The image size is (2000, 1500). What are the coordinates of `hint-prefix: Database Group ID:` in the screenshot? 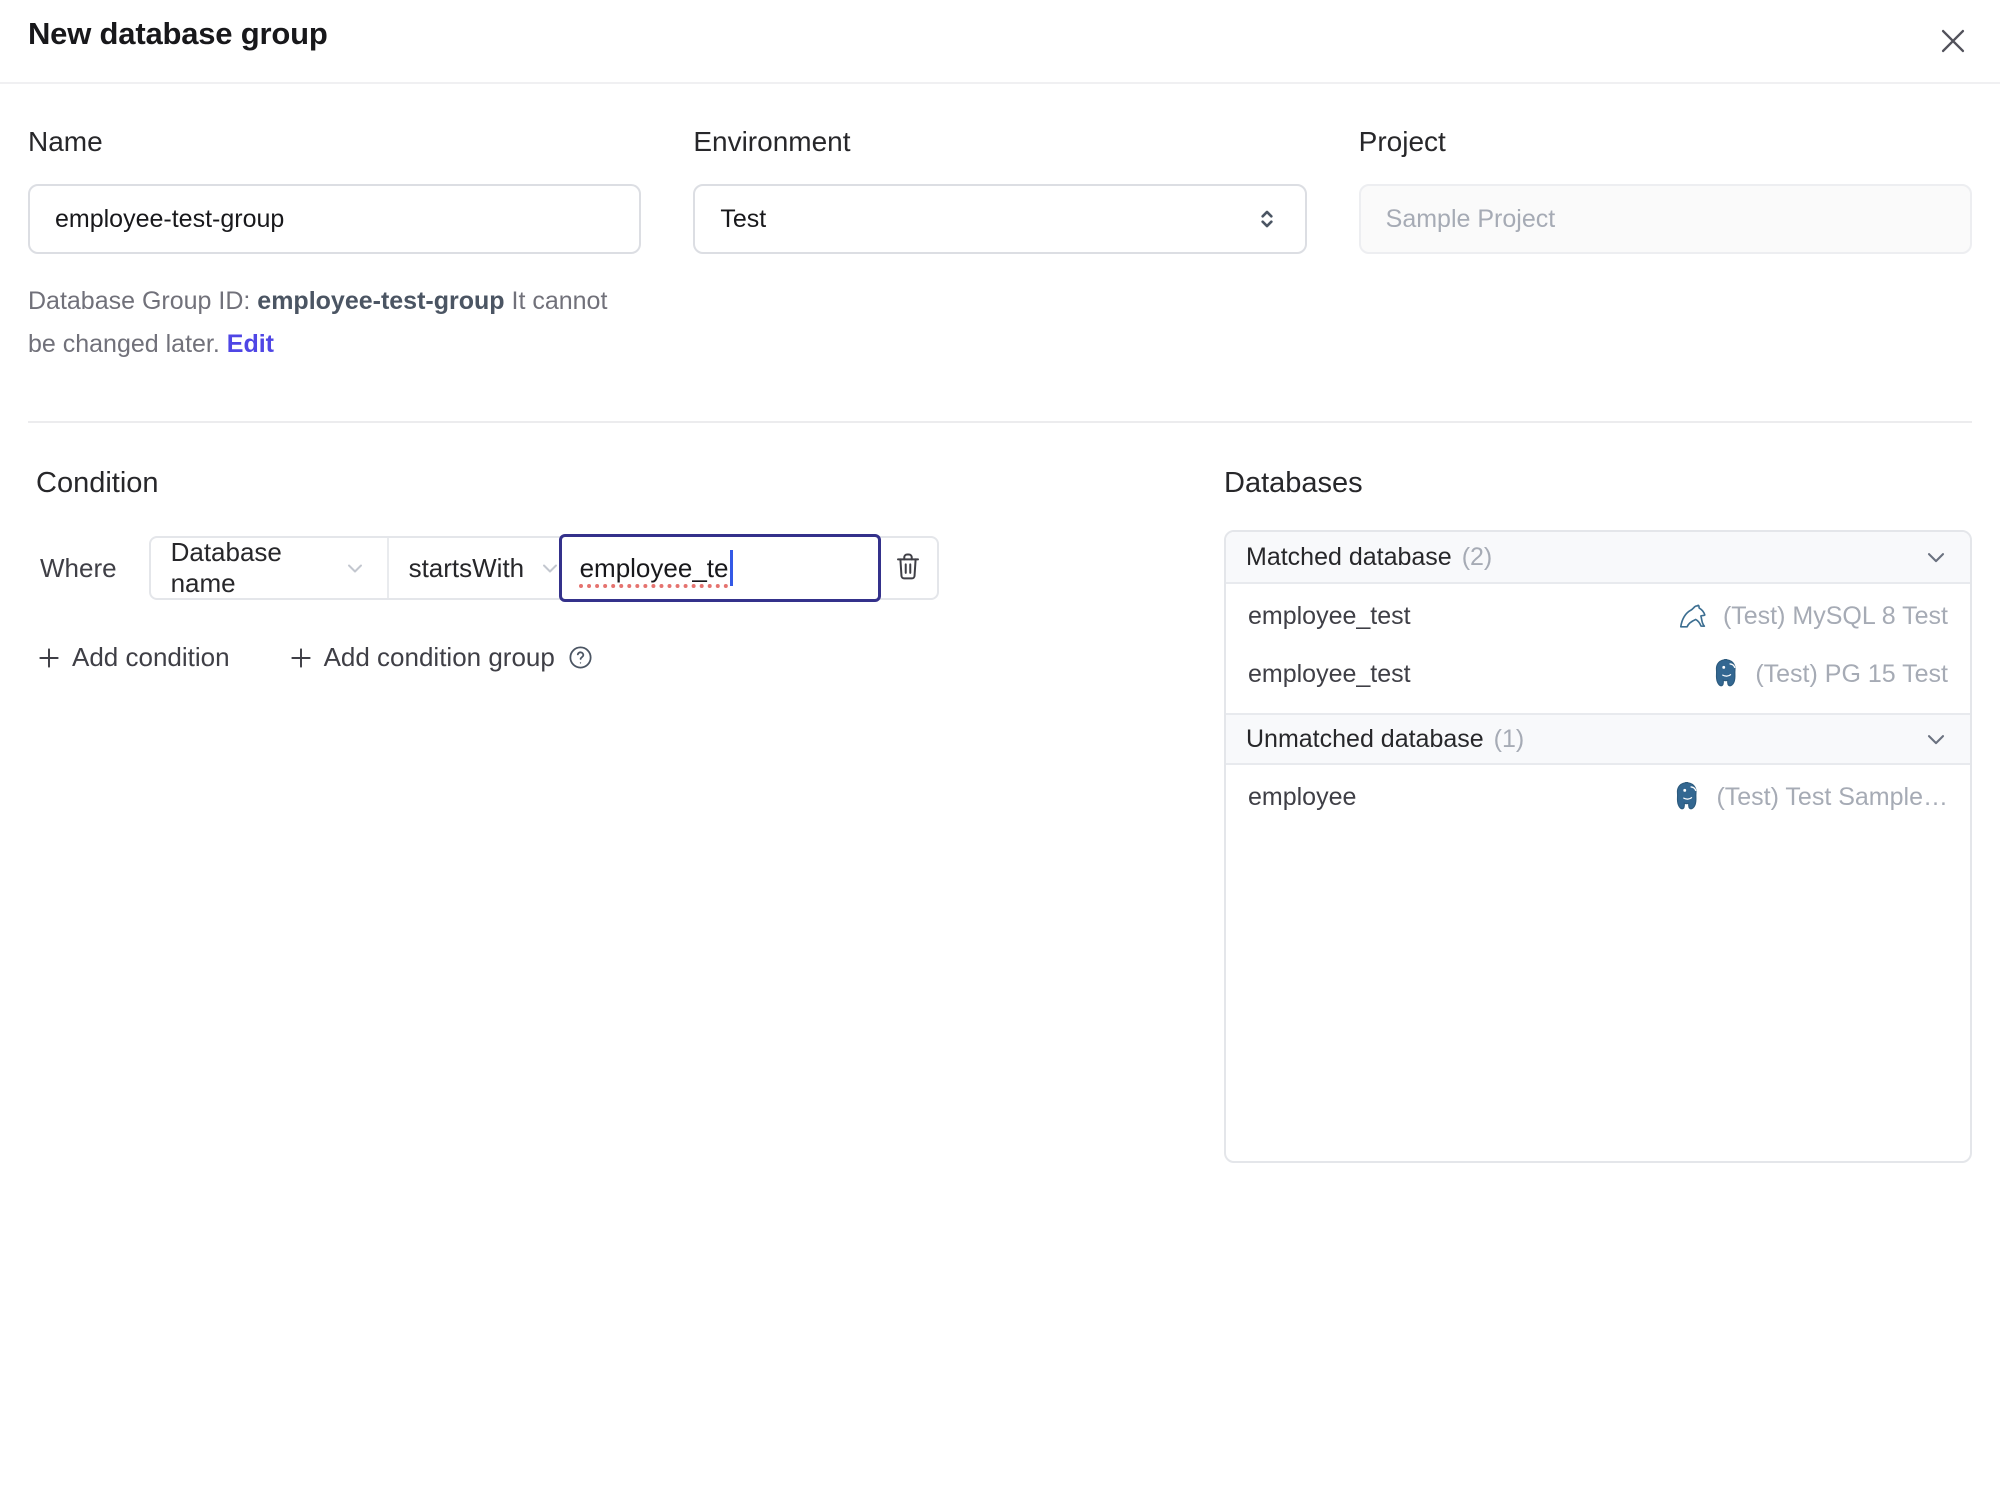 It's located at (143, 301).